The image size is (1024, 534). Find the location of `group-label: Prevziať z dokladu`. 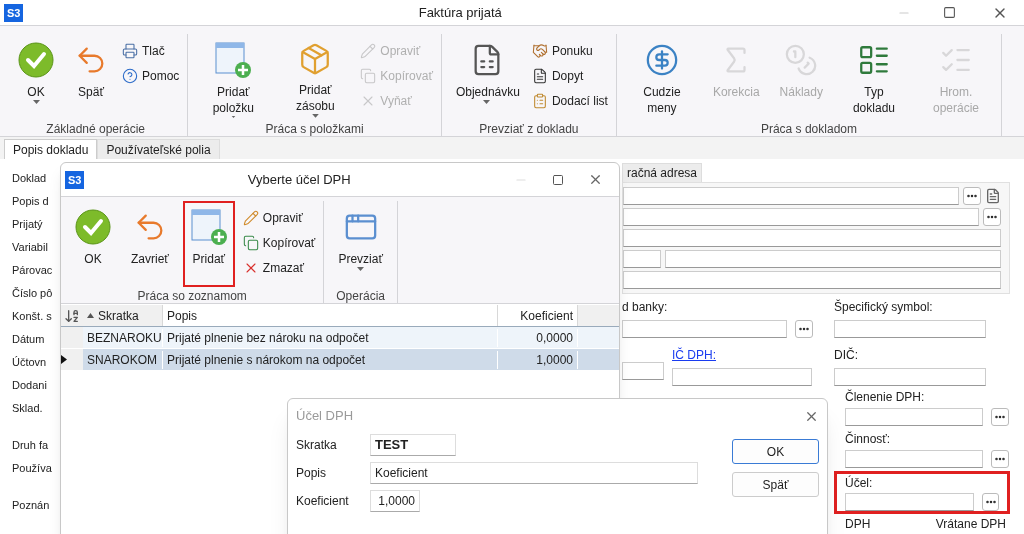

group-label: Prevziať z dokladu is located at coordinates (529, 129).